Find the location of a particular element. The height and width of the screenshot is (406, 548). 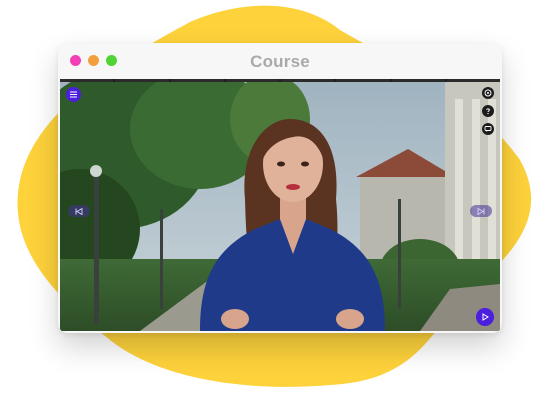

play-icon is located at coordinates (485, 317).